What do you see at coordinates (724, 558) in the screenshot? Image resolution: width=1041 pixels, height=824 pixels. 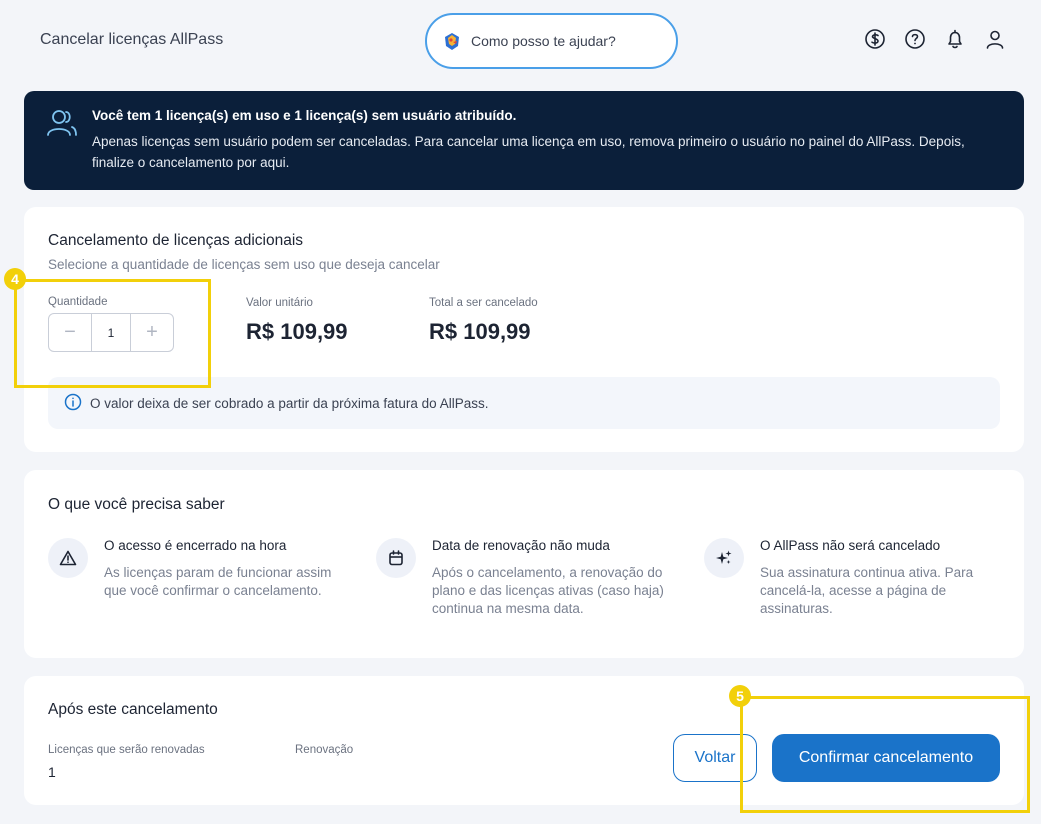 I see `sparkles-icon` at bounding box center [724, 558].